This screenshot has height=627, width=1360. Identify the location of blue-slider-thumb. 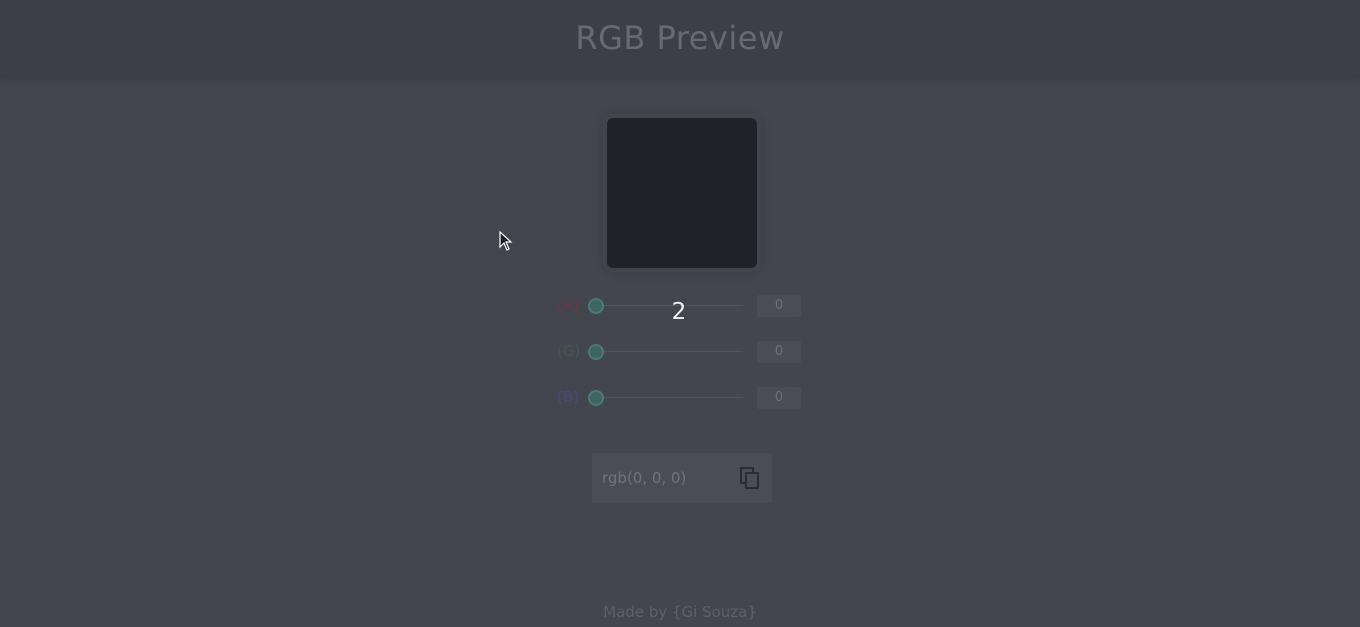
(596, 398).